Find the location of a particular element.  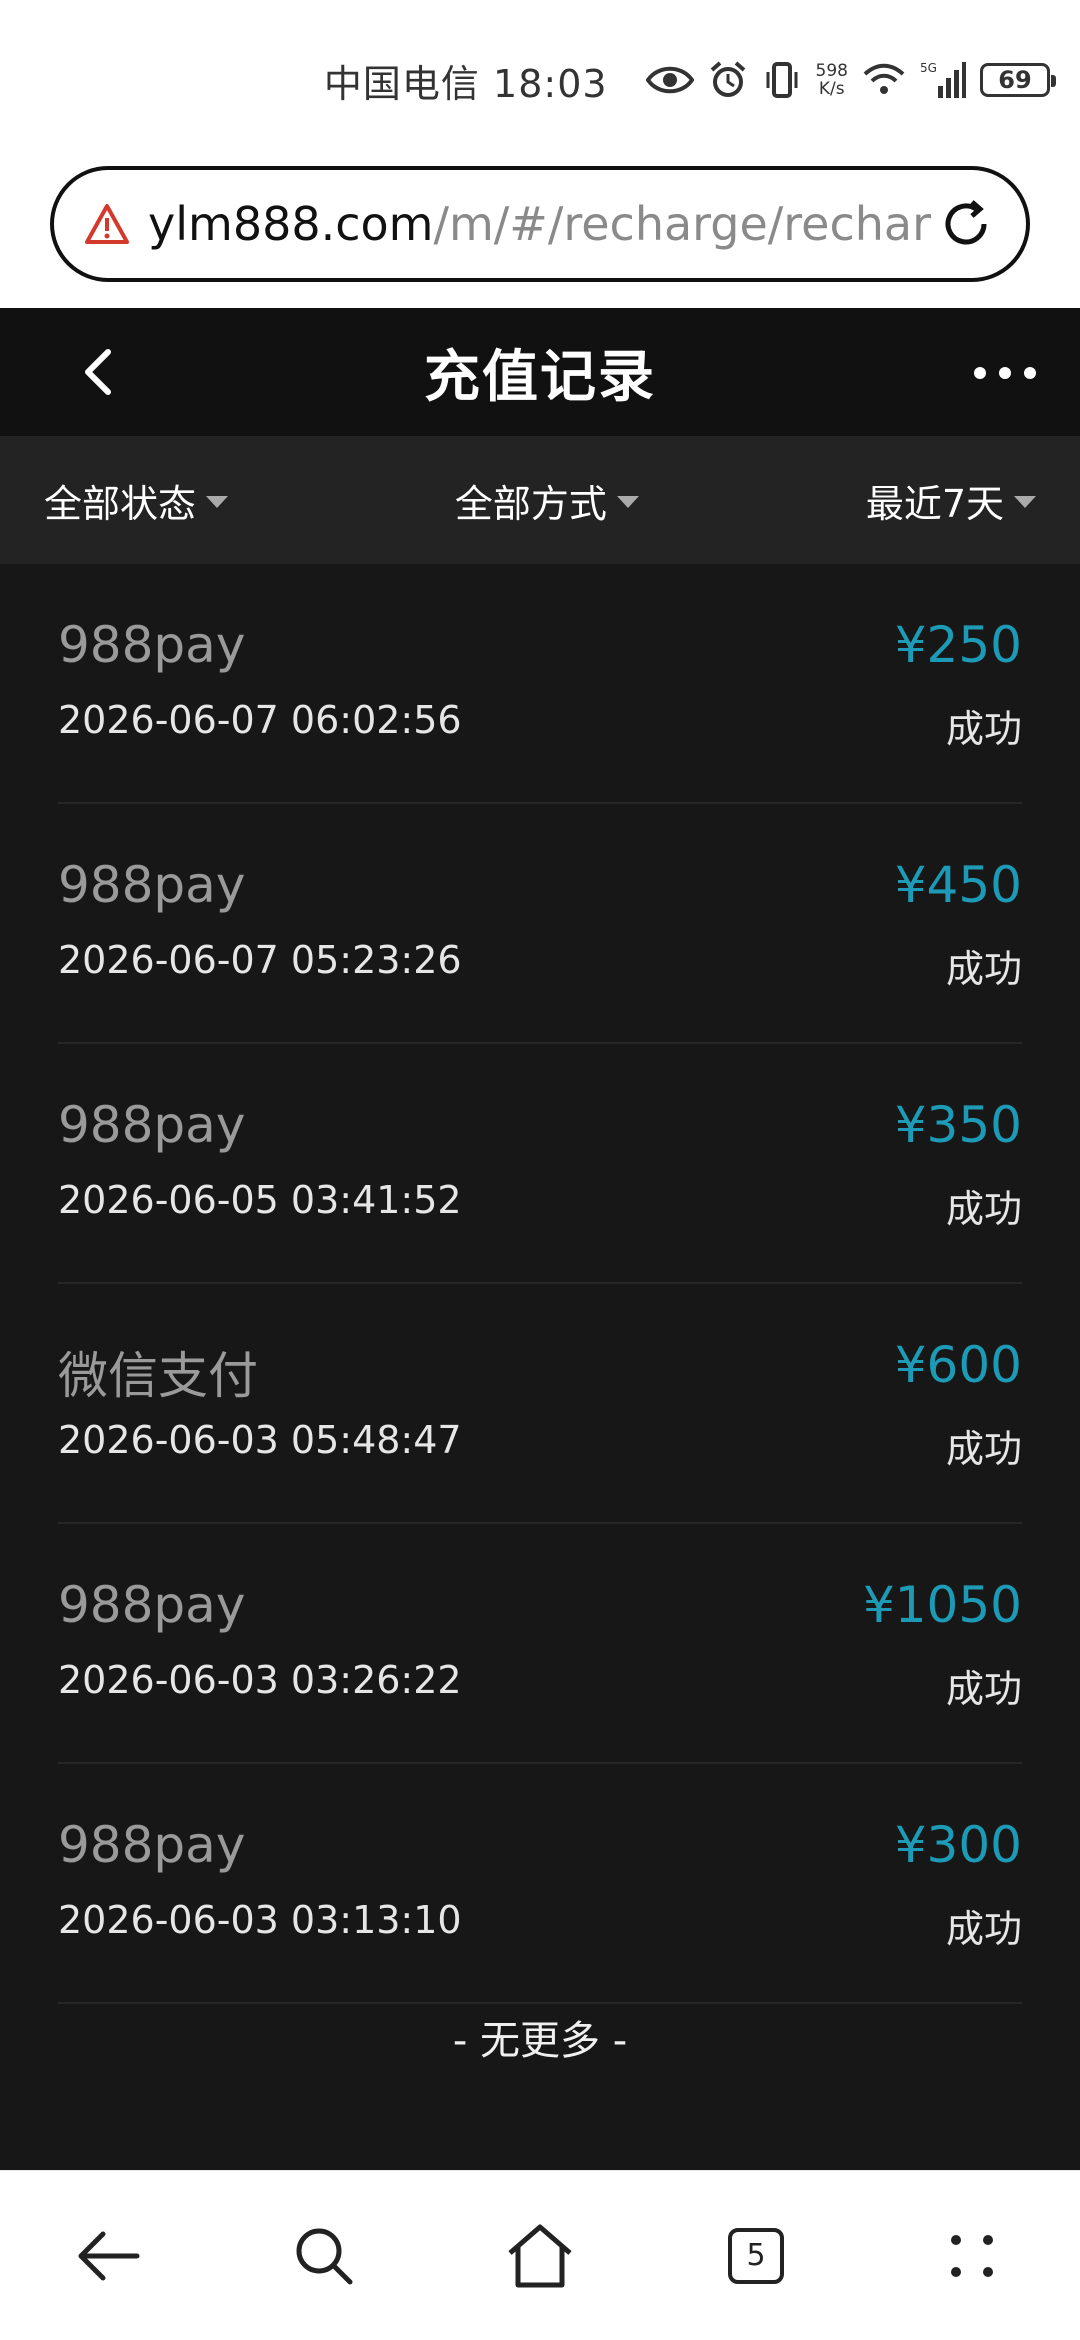

status-right: 中国电信 18:03 598 K/s 5G 69 is located at coordinates (690, 80).